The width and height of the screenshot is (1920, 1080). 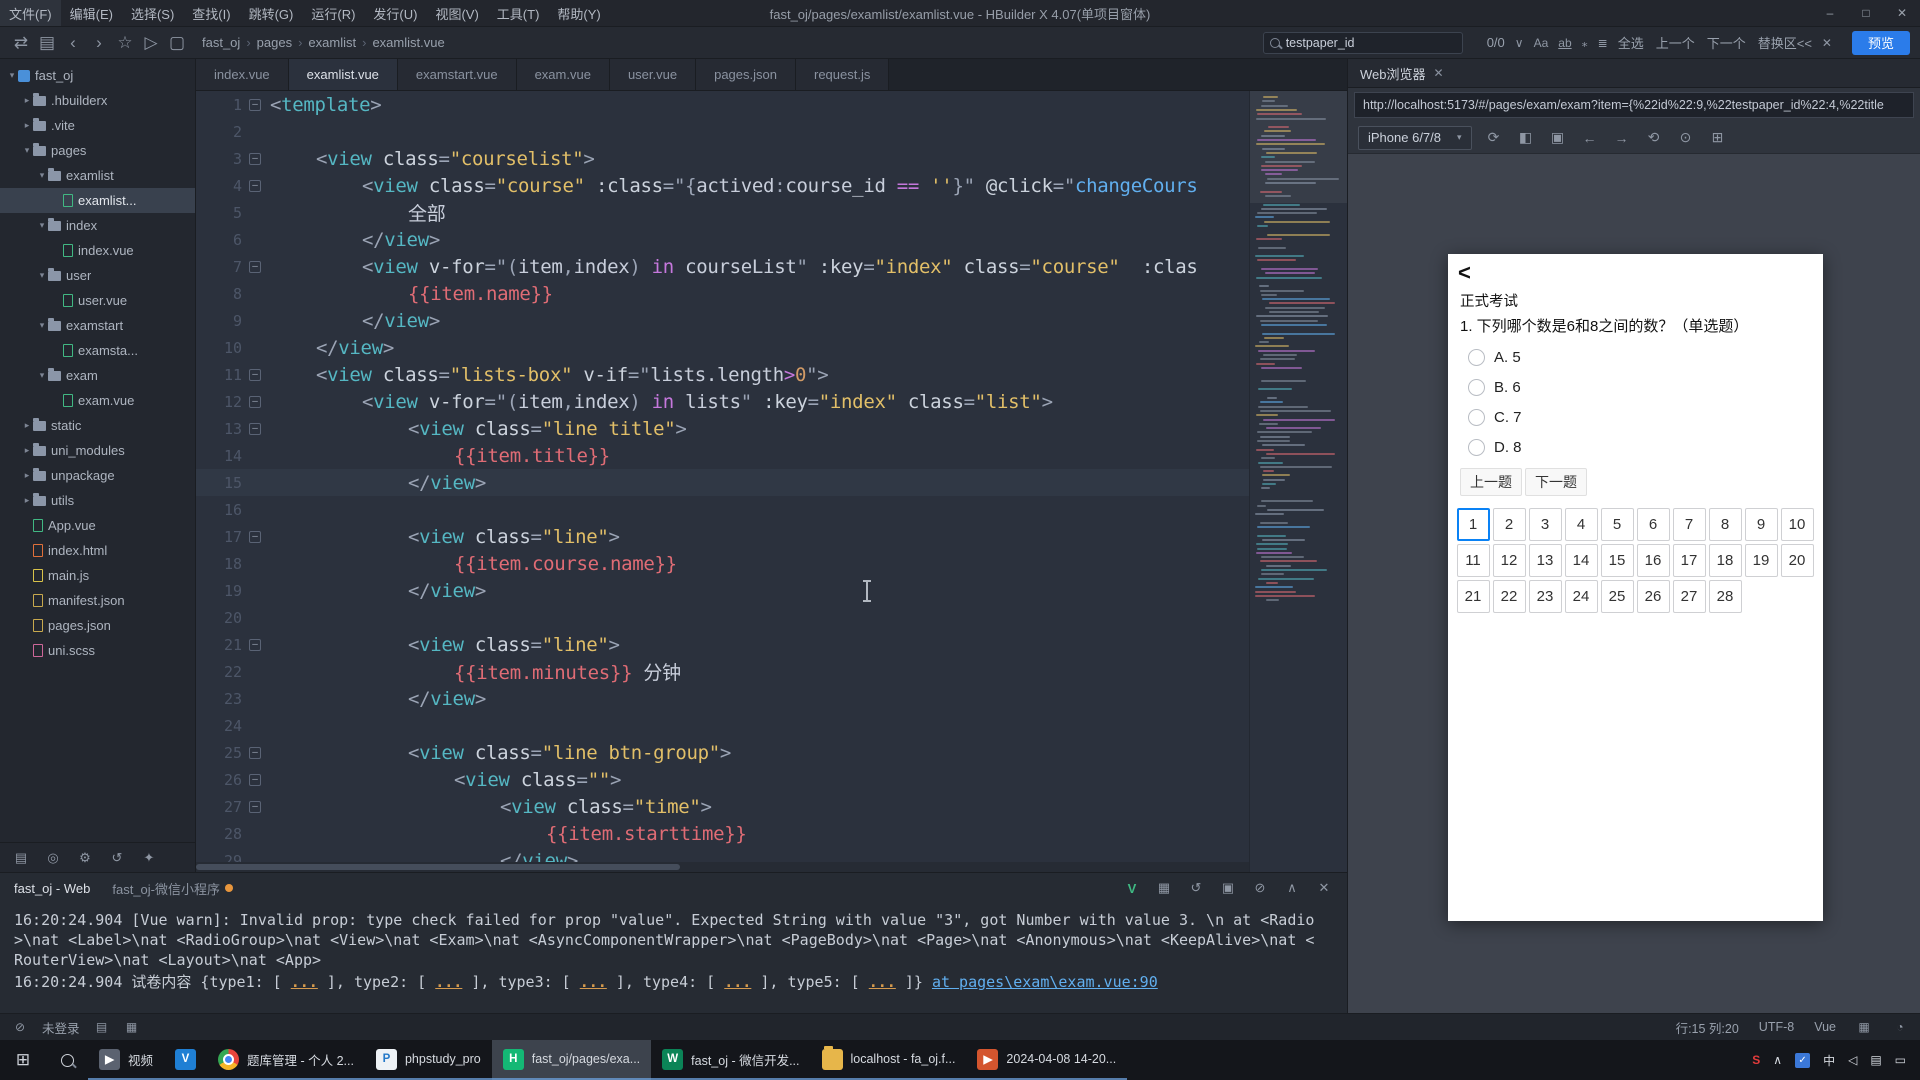 What do you see at coordinates (1635, 357) in the screenshot?
I see `option-row: A. 5` at bounding box center [1635, 357].